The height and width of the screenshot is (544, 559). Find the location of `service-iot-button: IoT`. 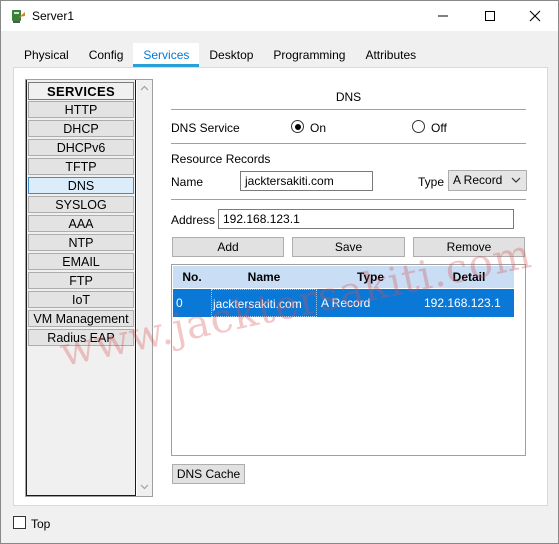

service-iot-button: IoT is located at coordinates (81, 299).